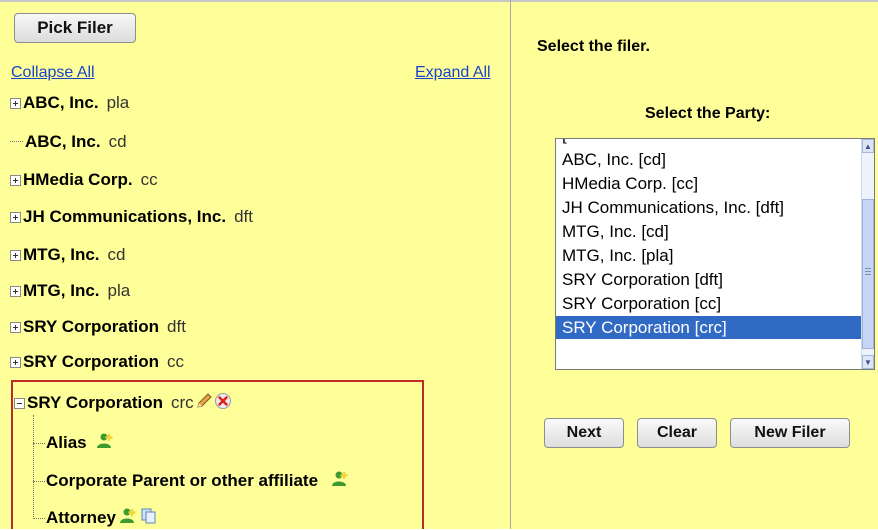 This screenshot has height=530, width=878. I want to click on partial-list-item-text: [, so click(564, 142).